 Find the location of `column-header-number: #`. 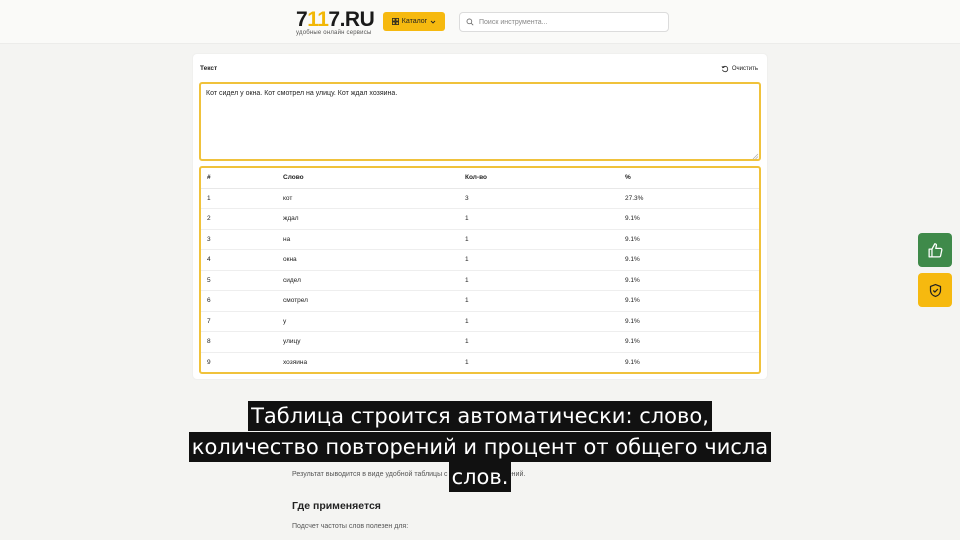

column-header-number: # is located at coordinates (239, 178).